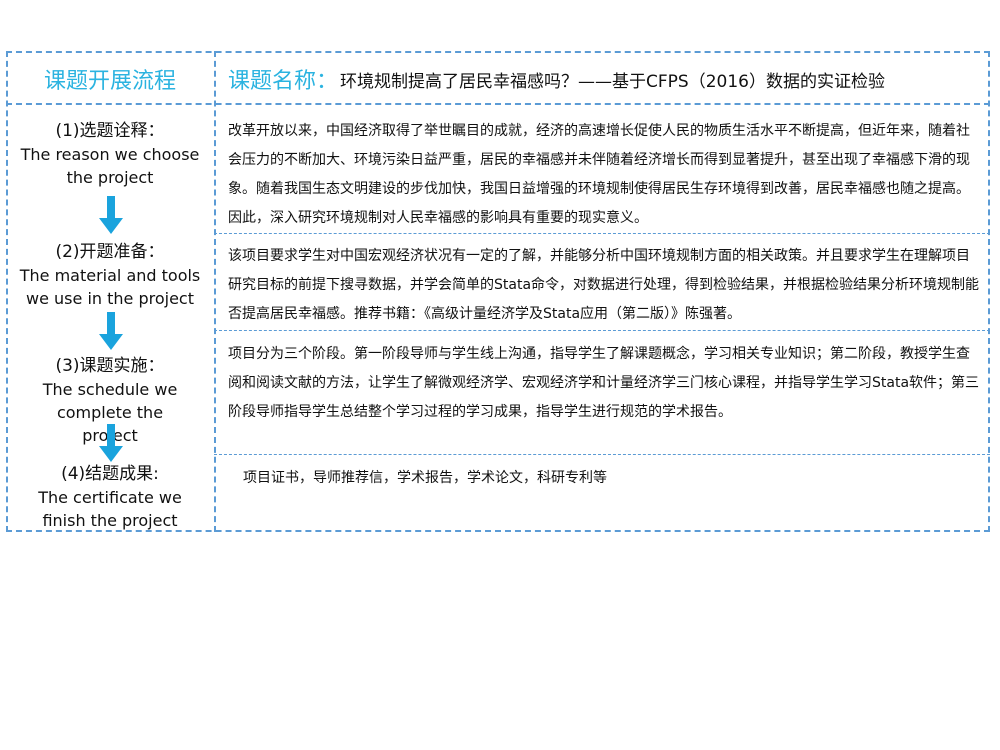  I want to click on step-1-title: (1)选题诠释：, so click(110, 131).